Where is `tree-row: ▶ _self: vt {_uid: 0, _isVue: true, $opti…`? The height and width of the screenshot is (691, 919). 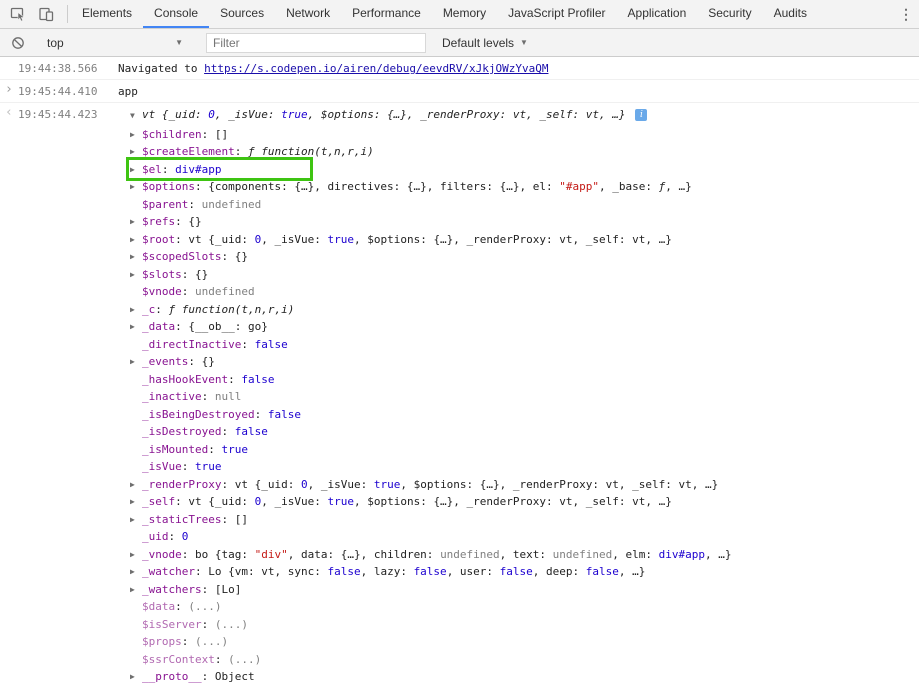
tree-row: ▶ _self: vt {_uid: 0, _isVue: true, $opti… is located at coordinates (464, 502).